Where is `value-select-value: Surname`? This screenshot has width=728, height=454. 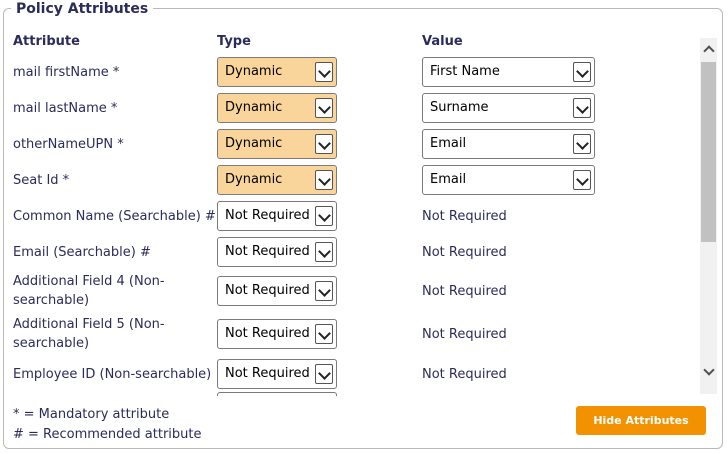 value-select-value: Surname is located at coordinates (459, 107).